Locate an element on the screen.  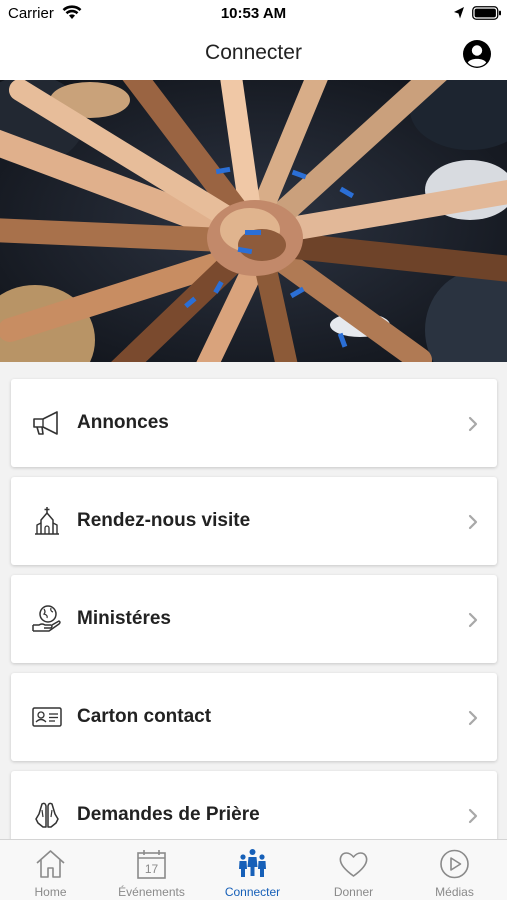
calendar-icon: 17 is located at coordinates (151, 864).